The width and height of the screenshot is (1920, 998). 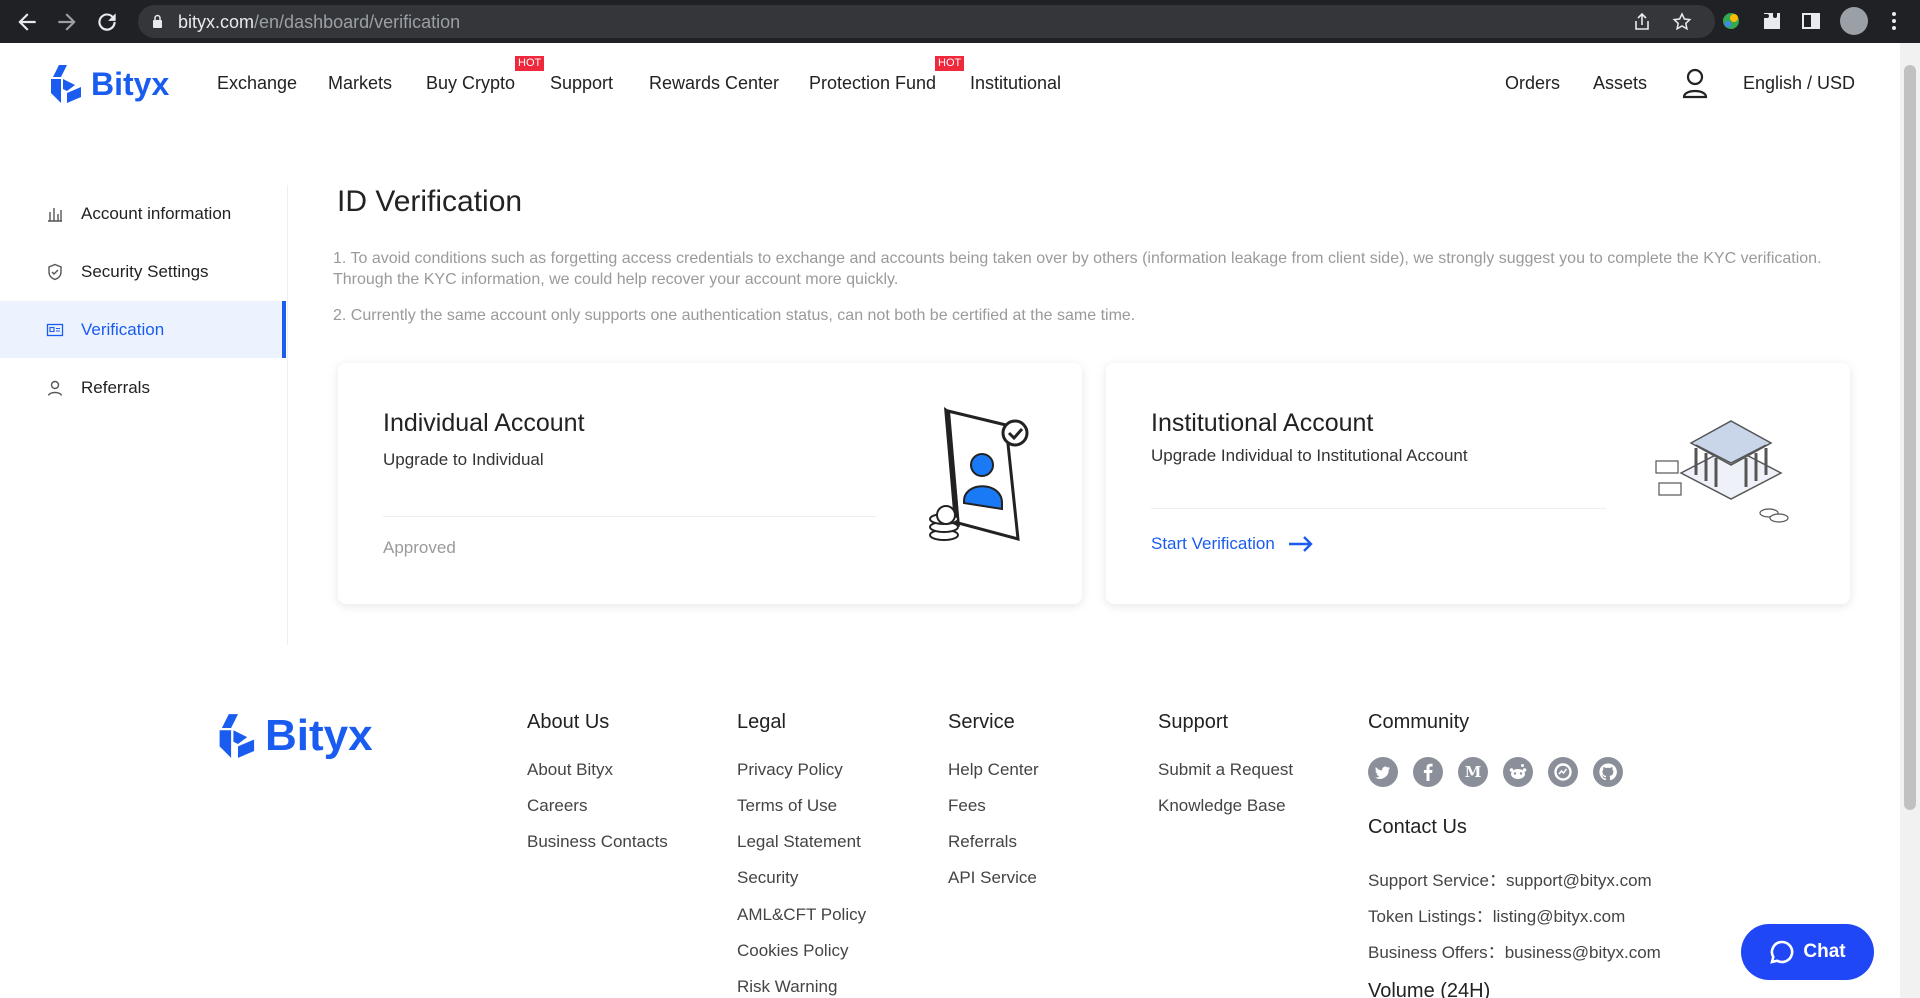 What do you see at coordinates (1378, 508) in the screenshot?
I see `card-divider` at bounding box center [1378, 508].